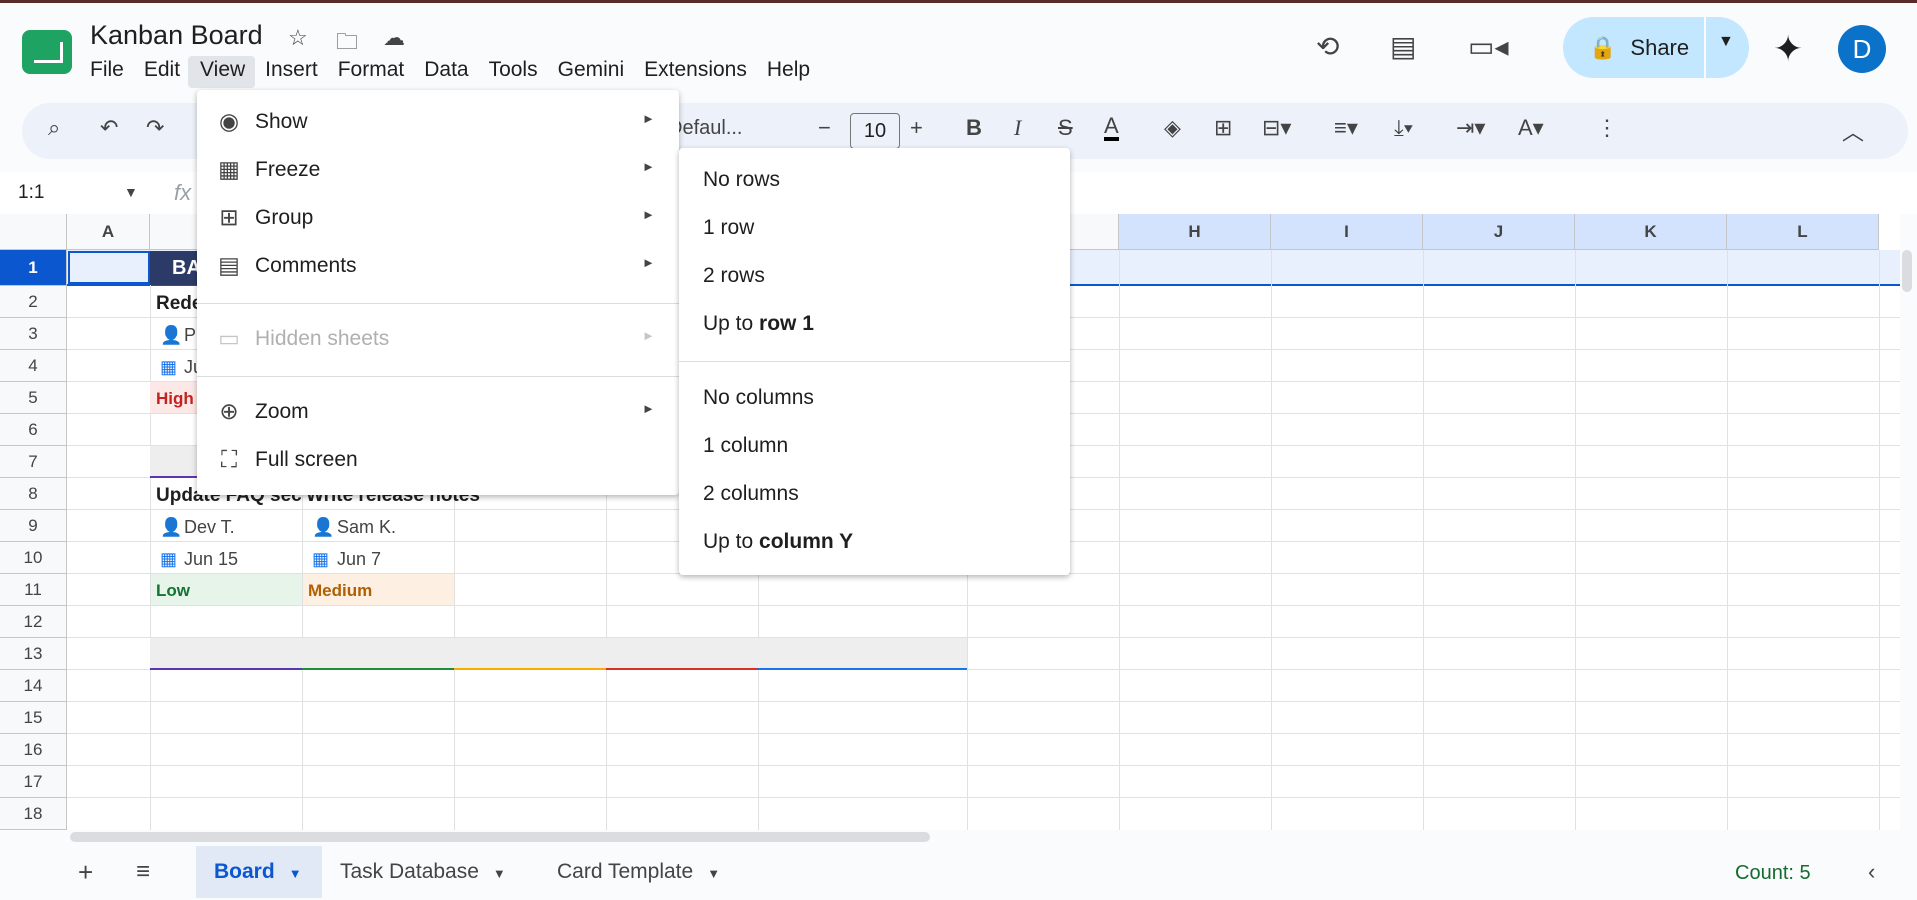 Image resolution: width=1917 pixels, height=900 pixels. I want to click on freeze-1-row: 1 row, so click(728, 228).